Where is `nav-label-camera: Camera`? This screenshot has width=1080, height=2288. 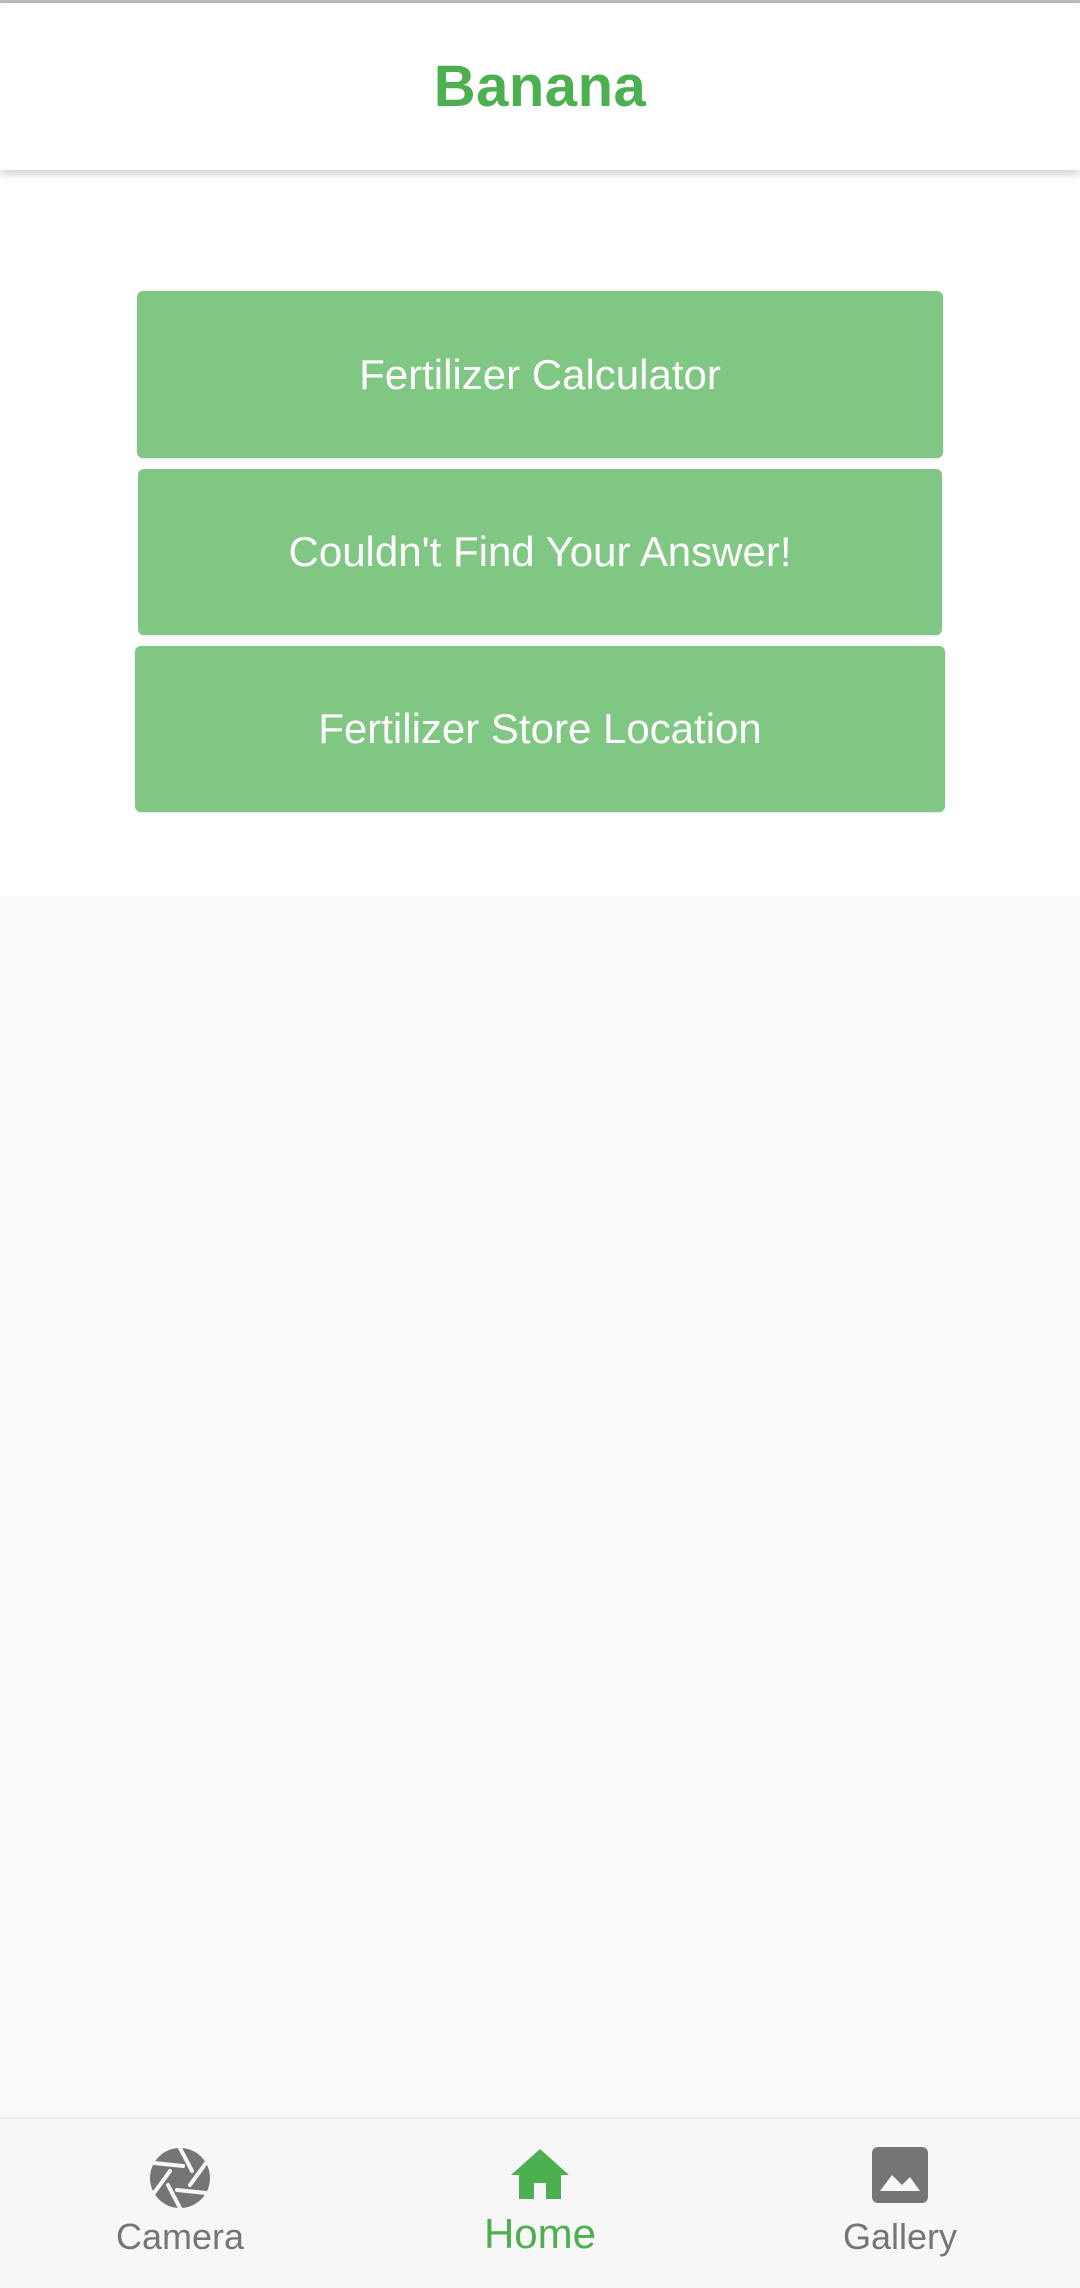
nav-label-camera: Camera is located at coordinates (180, 2236).